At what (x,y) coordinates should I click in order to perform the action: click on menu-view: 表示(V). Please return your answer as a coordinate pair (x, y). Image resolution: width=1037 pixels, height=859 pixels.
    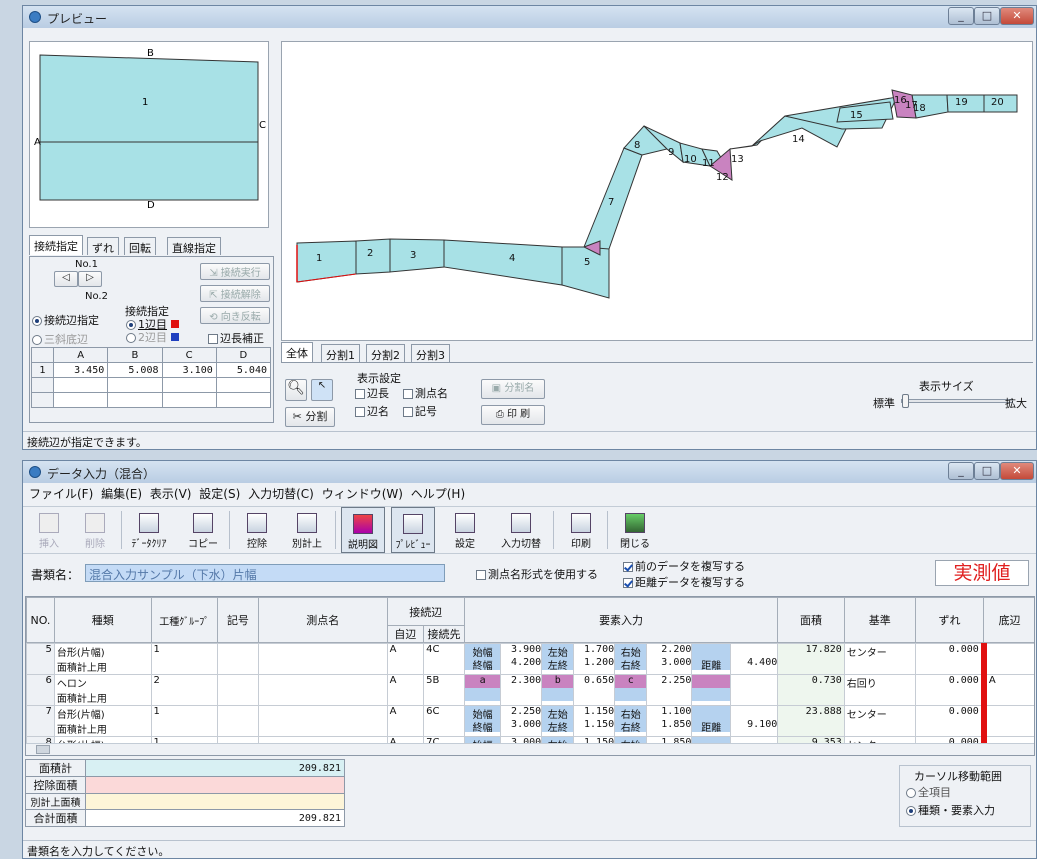
    Looking at the image, I should click on (171, 493).